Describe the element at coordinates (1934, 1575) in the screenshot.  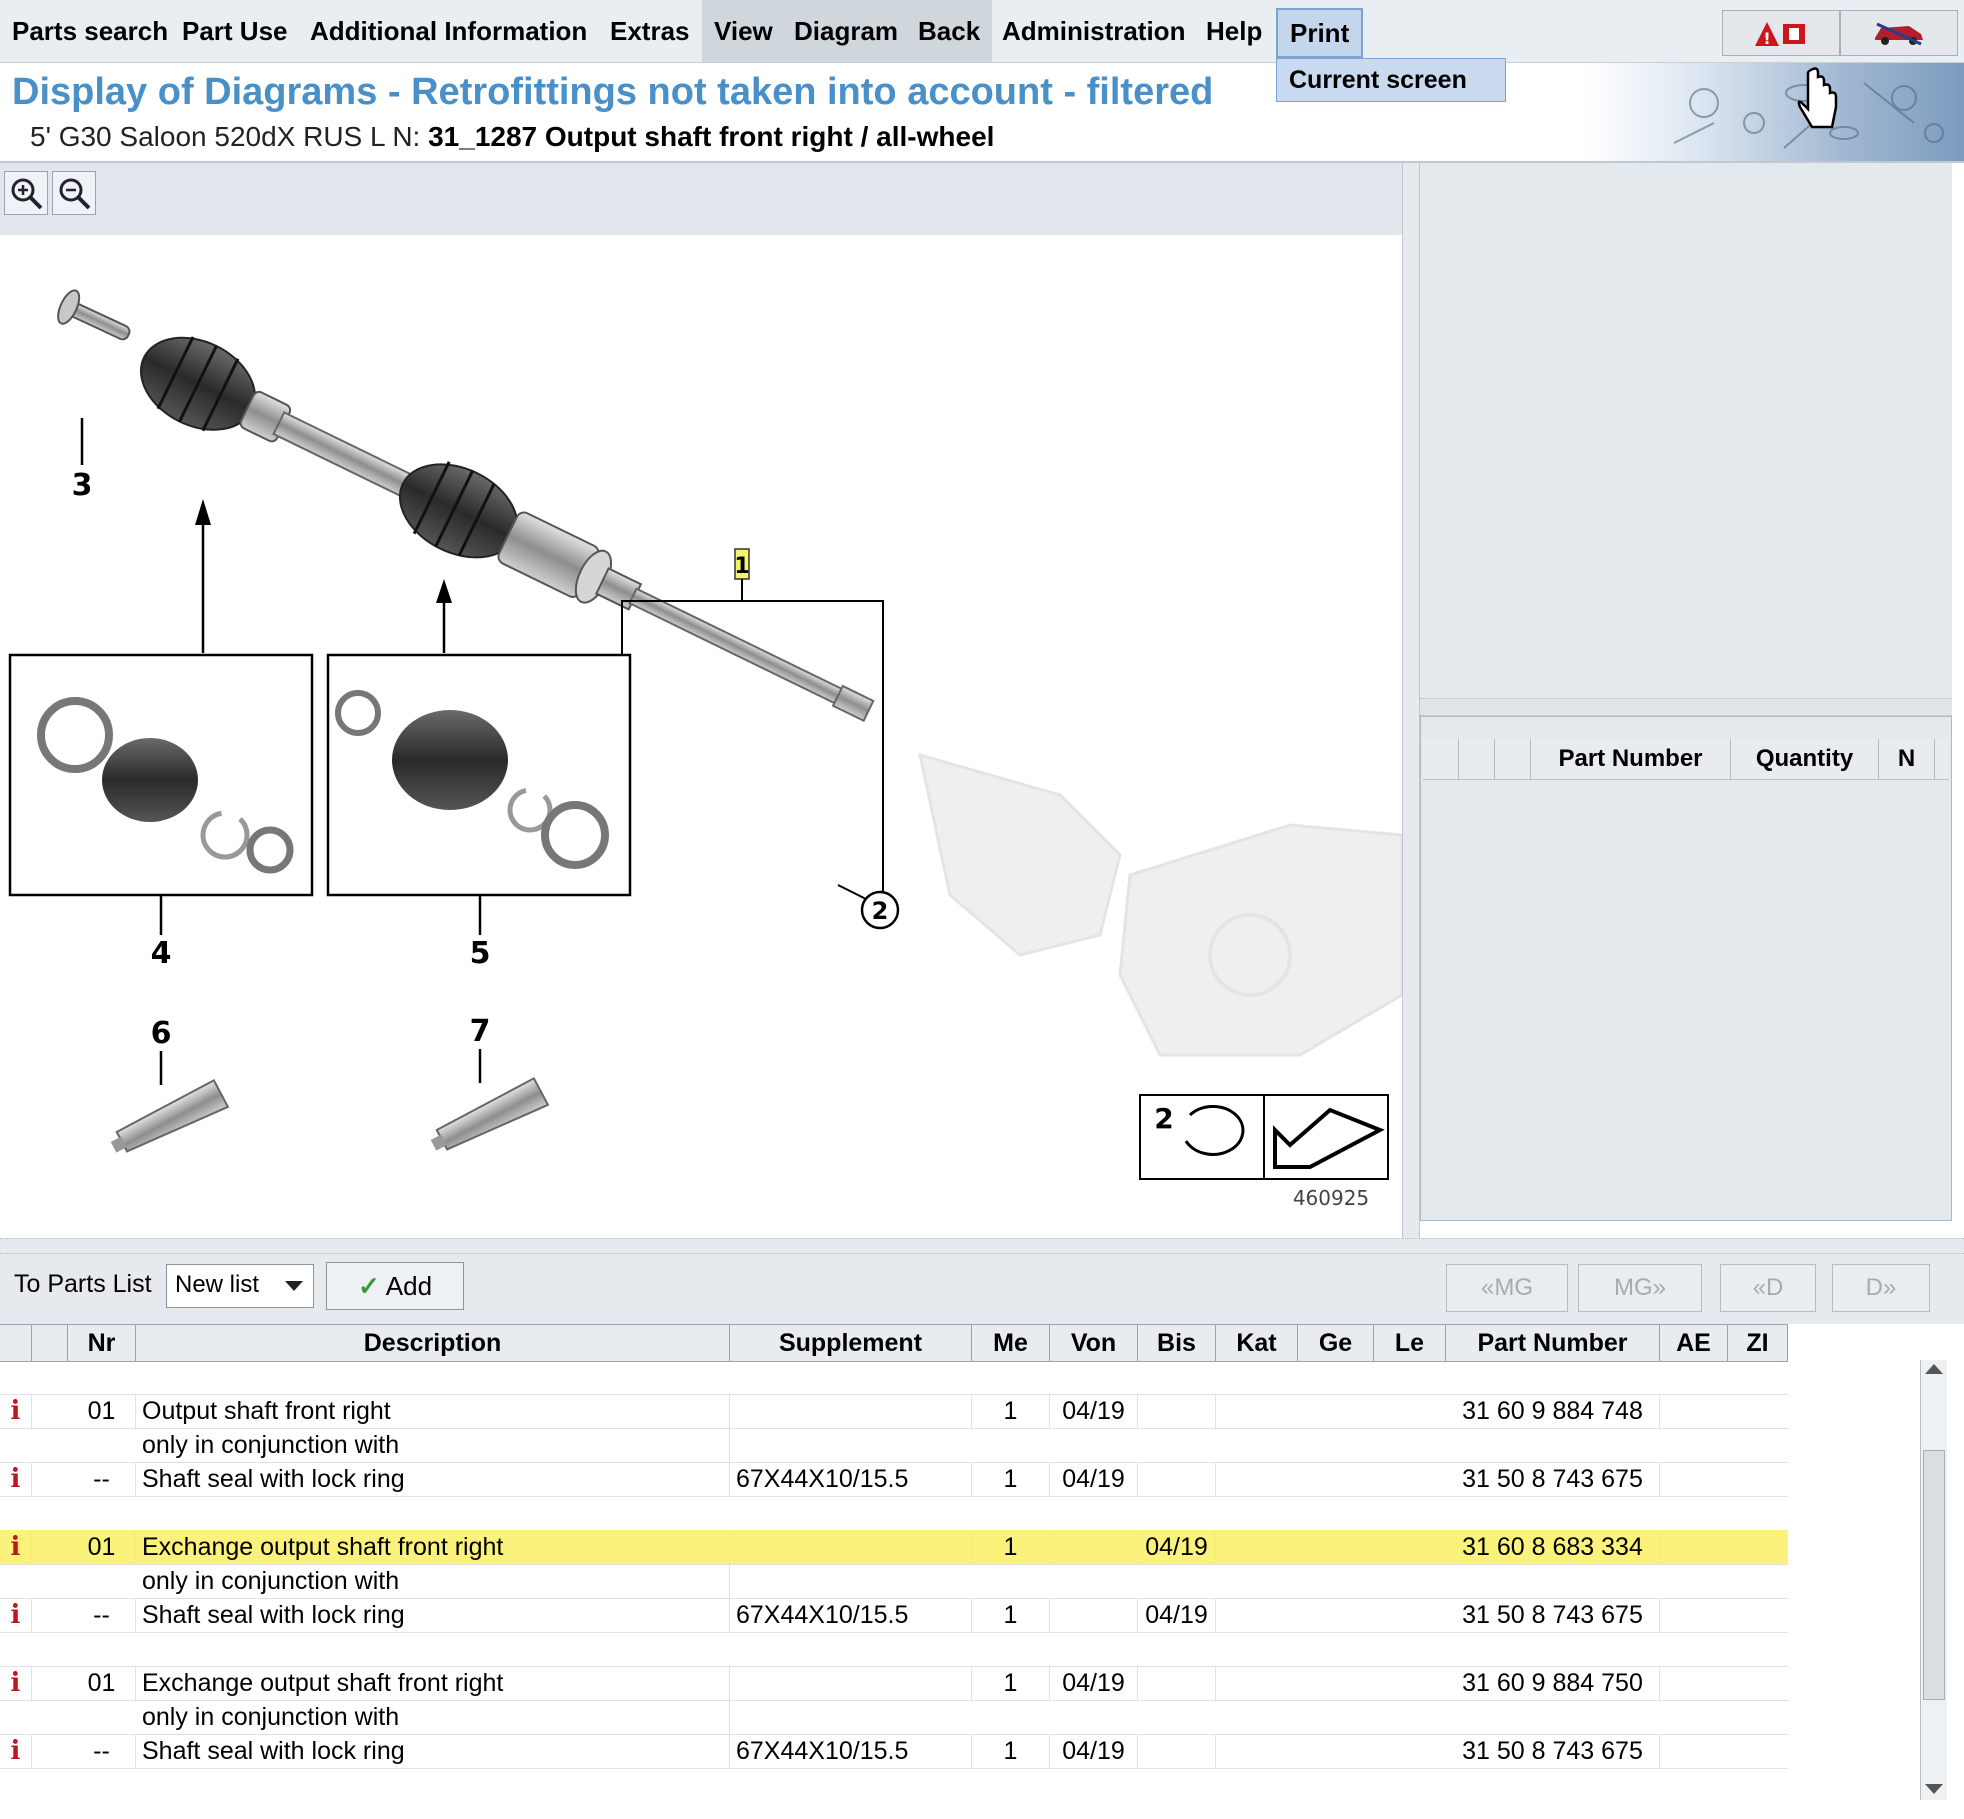
I see `scroll-thumb` at that location.